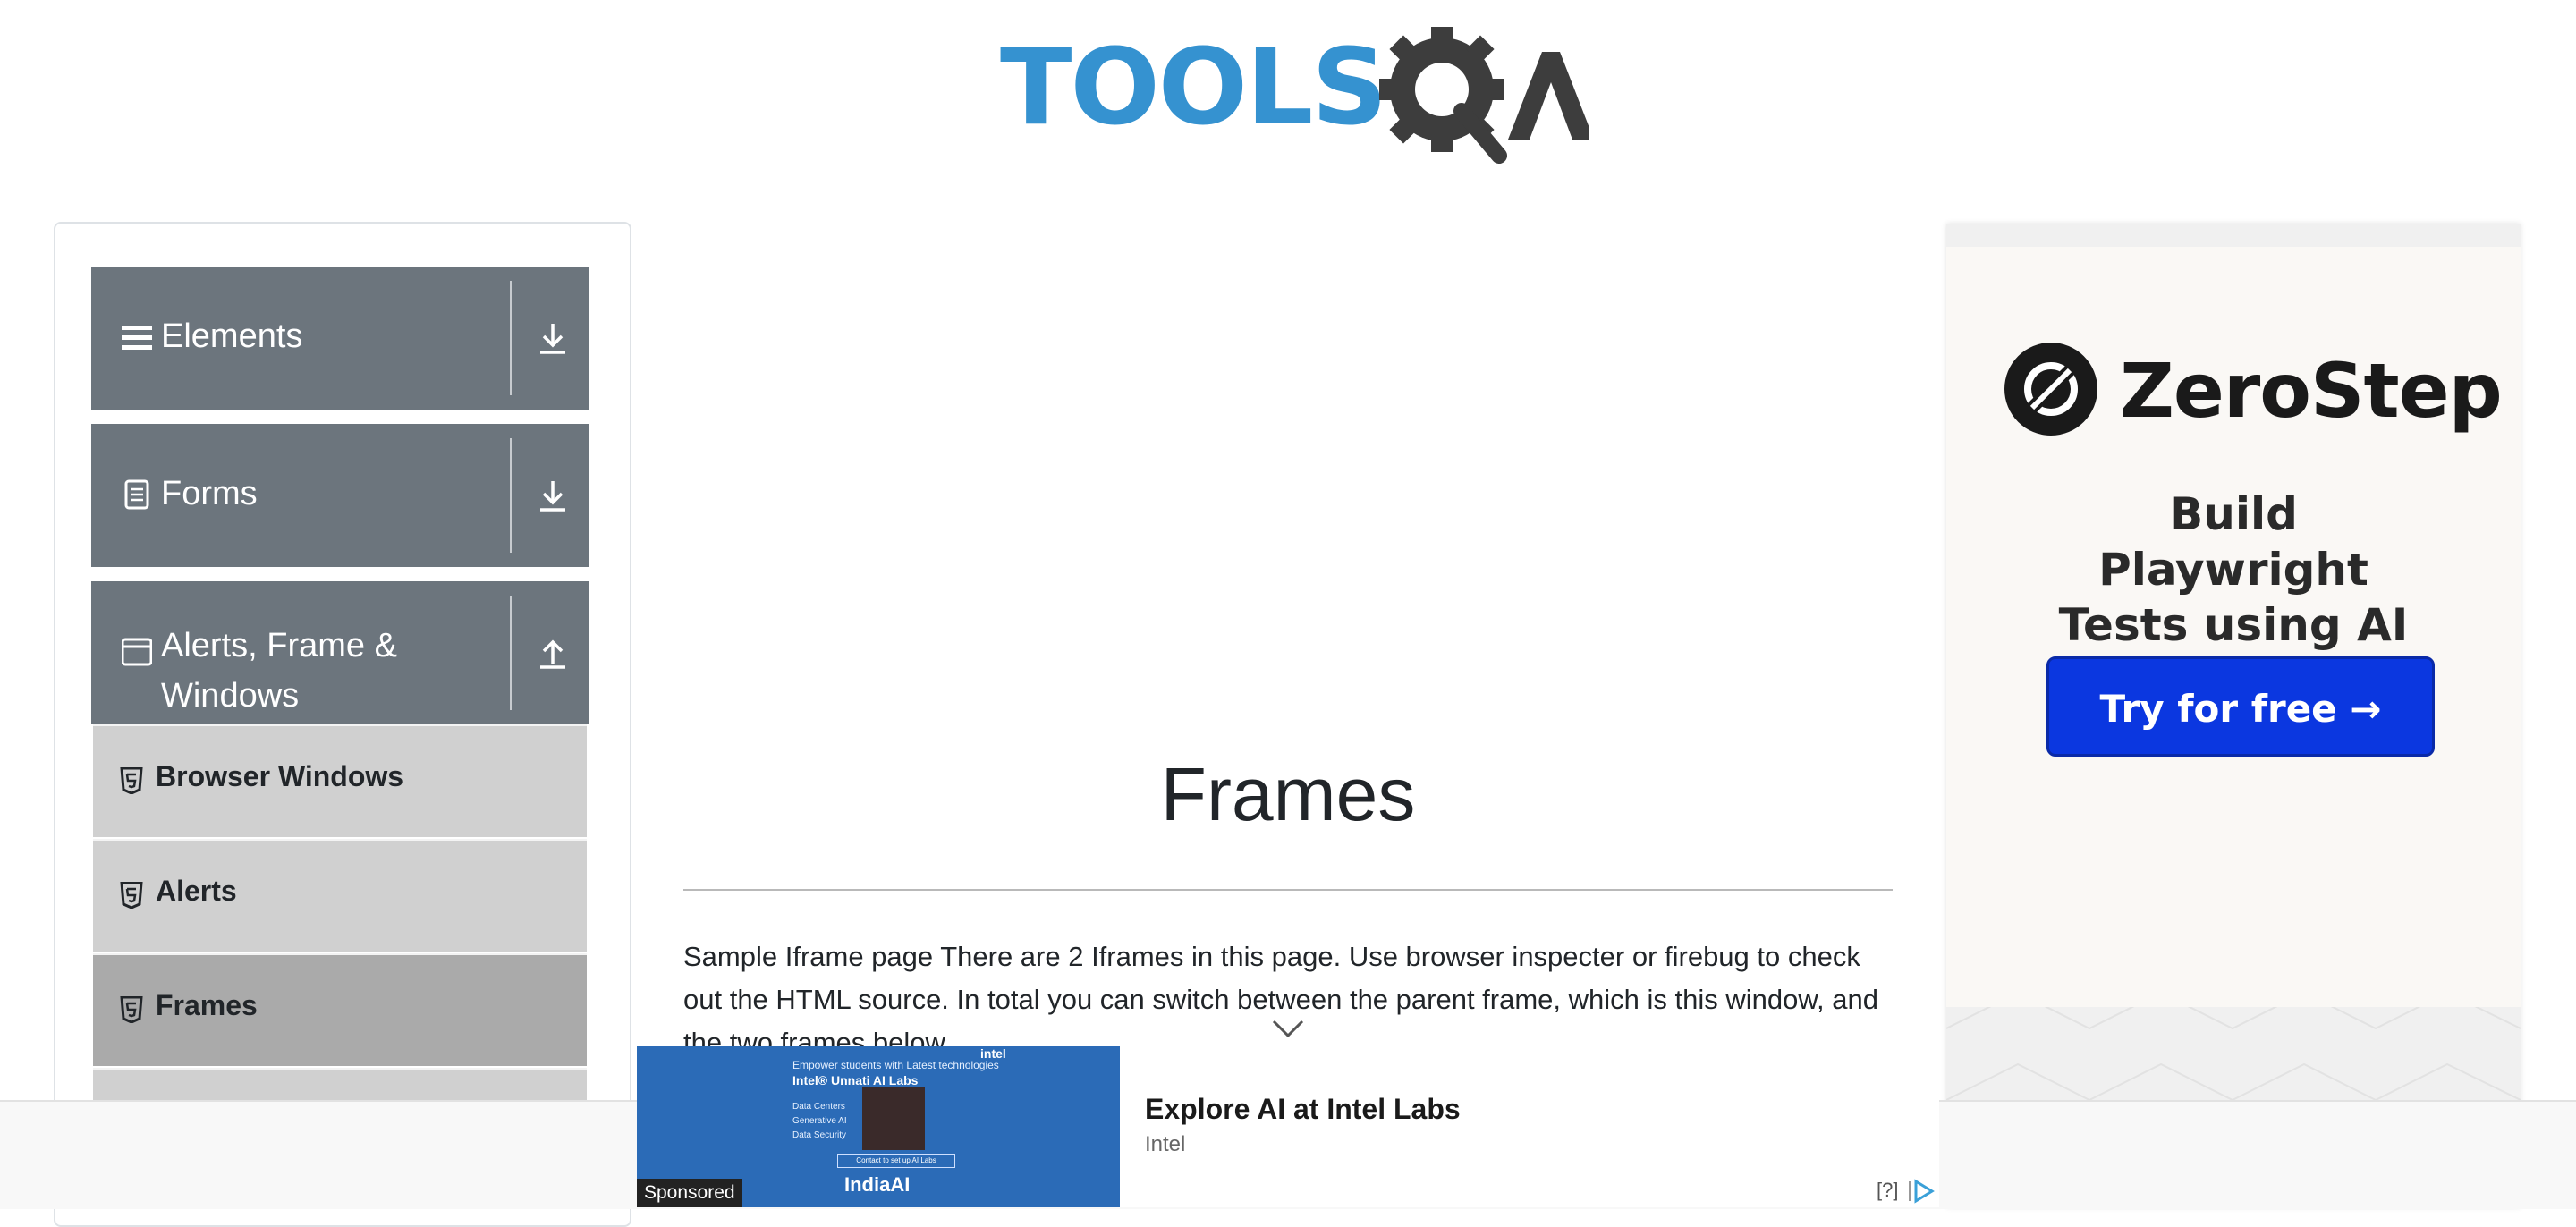 The width and height of the screenshot is (2576, 1227). Describe the element at coordinates (340, 338) in the screenshot. I see `sidebar-group-elements: Elements` at that location.